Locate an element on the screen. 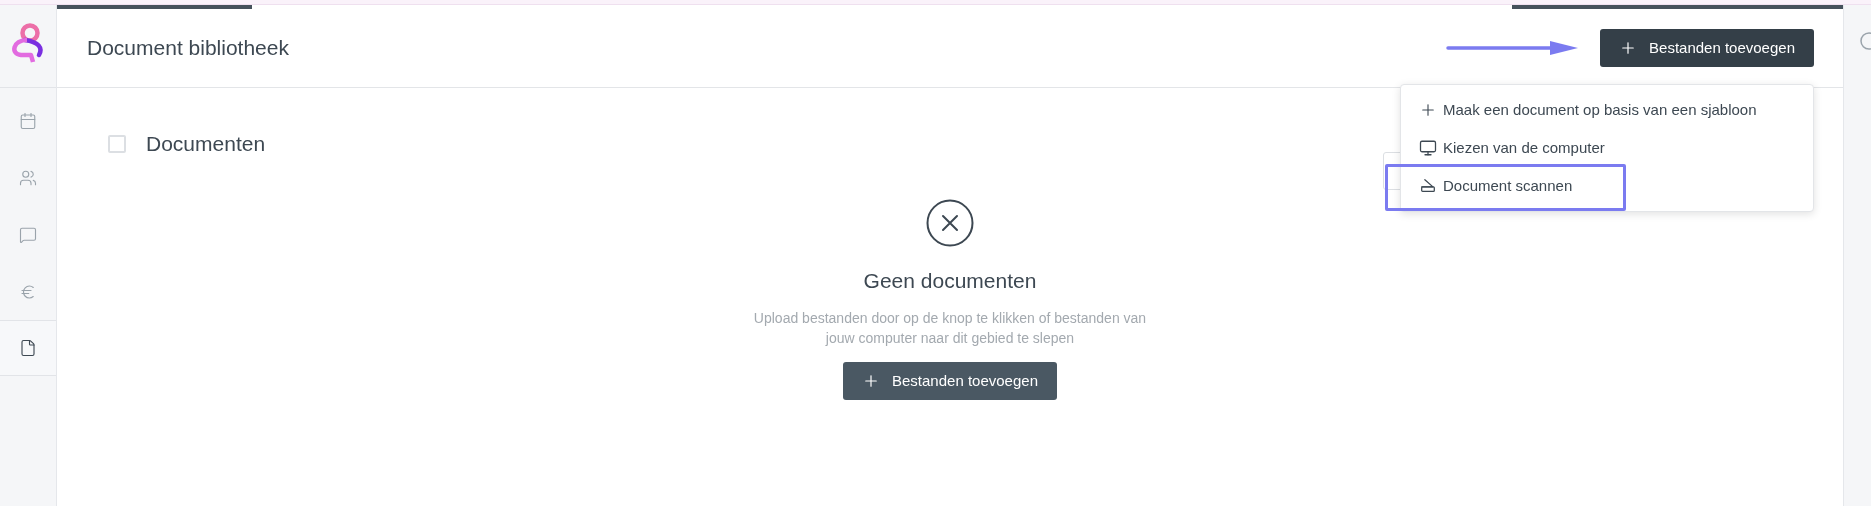 Image resolution: width=1871 pixels, height=506 pixels. chat-icon is located at coordinates (28, 234).